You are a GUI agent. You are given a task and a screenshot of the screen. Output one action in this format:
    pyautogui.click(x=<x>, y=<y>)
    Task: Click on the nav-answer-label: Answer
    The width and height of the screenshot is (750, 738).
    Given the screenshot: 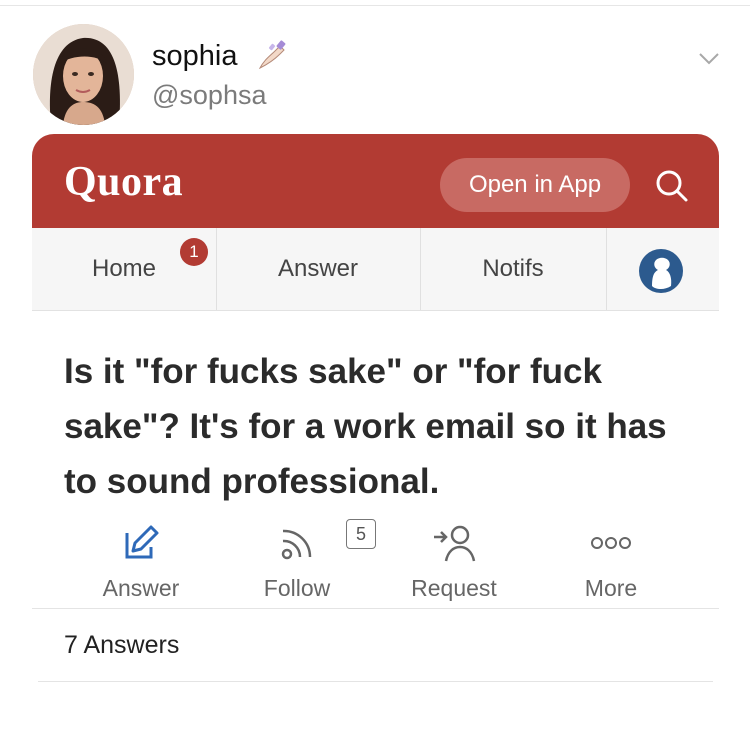 What is the action you would take?
    pyautogui.click(x=318, y=268)
    